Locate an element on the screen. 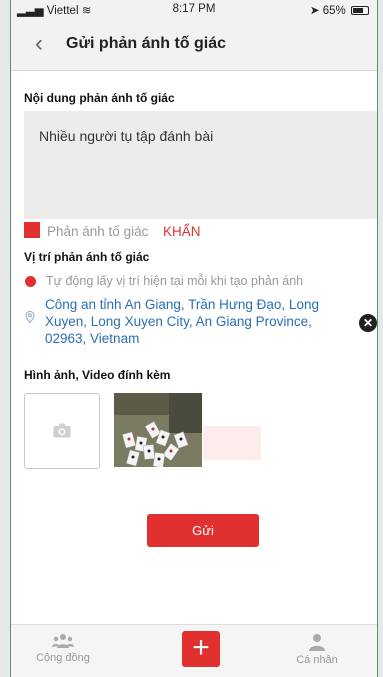 This screenshot has height=677, width=383. tab-profile-label: Cá nhân is located at coordinates (317, 660).